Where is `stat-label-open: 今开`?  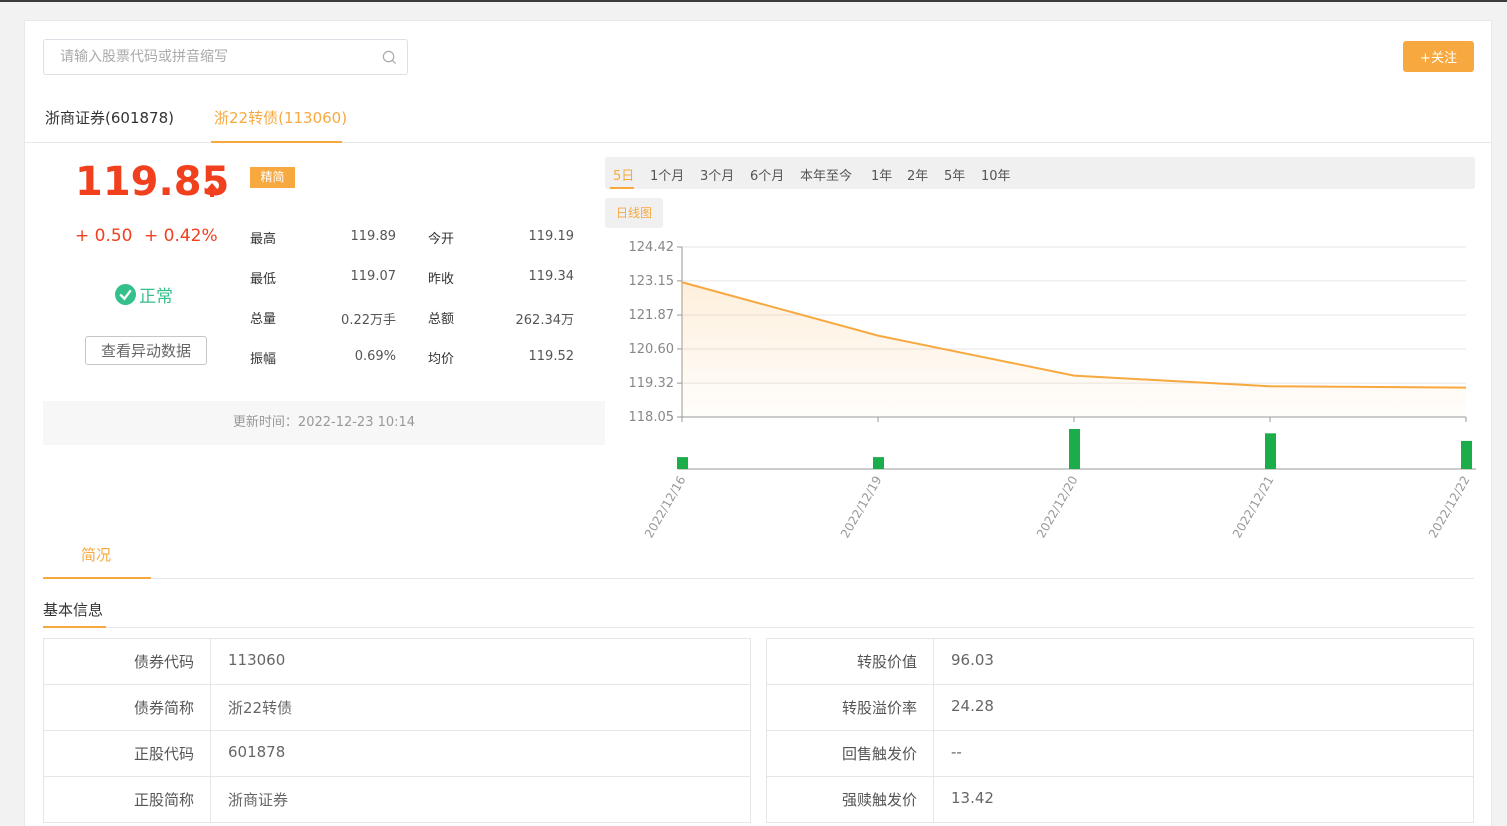
stat-label-open: 今开 is located at coordinates (441, 239).